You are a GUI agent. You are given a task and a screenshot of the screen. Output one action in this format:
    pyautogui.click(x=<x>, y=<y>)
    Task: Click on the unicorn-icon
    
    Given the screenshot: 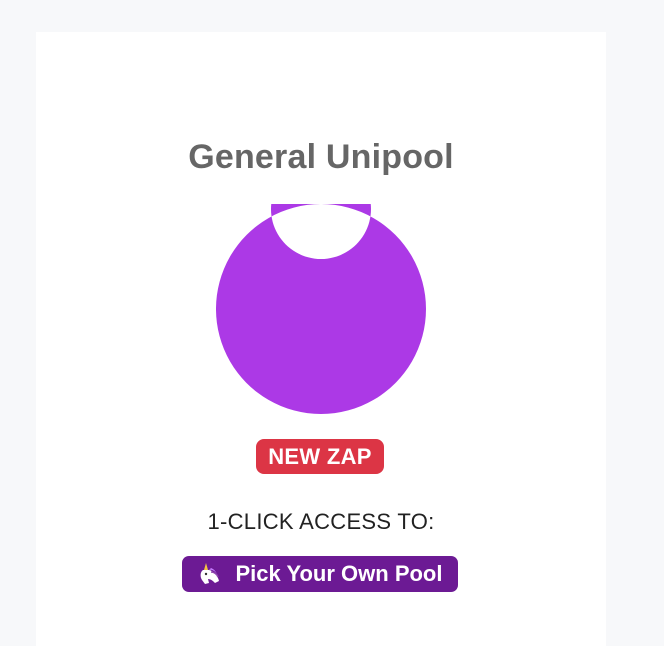 What is the action you would take?
    pyautogui.click(x=210, y=574)
    